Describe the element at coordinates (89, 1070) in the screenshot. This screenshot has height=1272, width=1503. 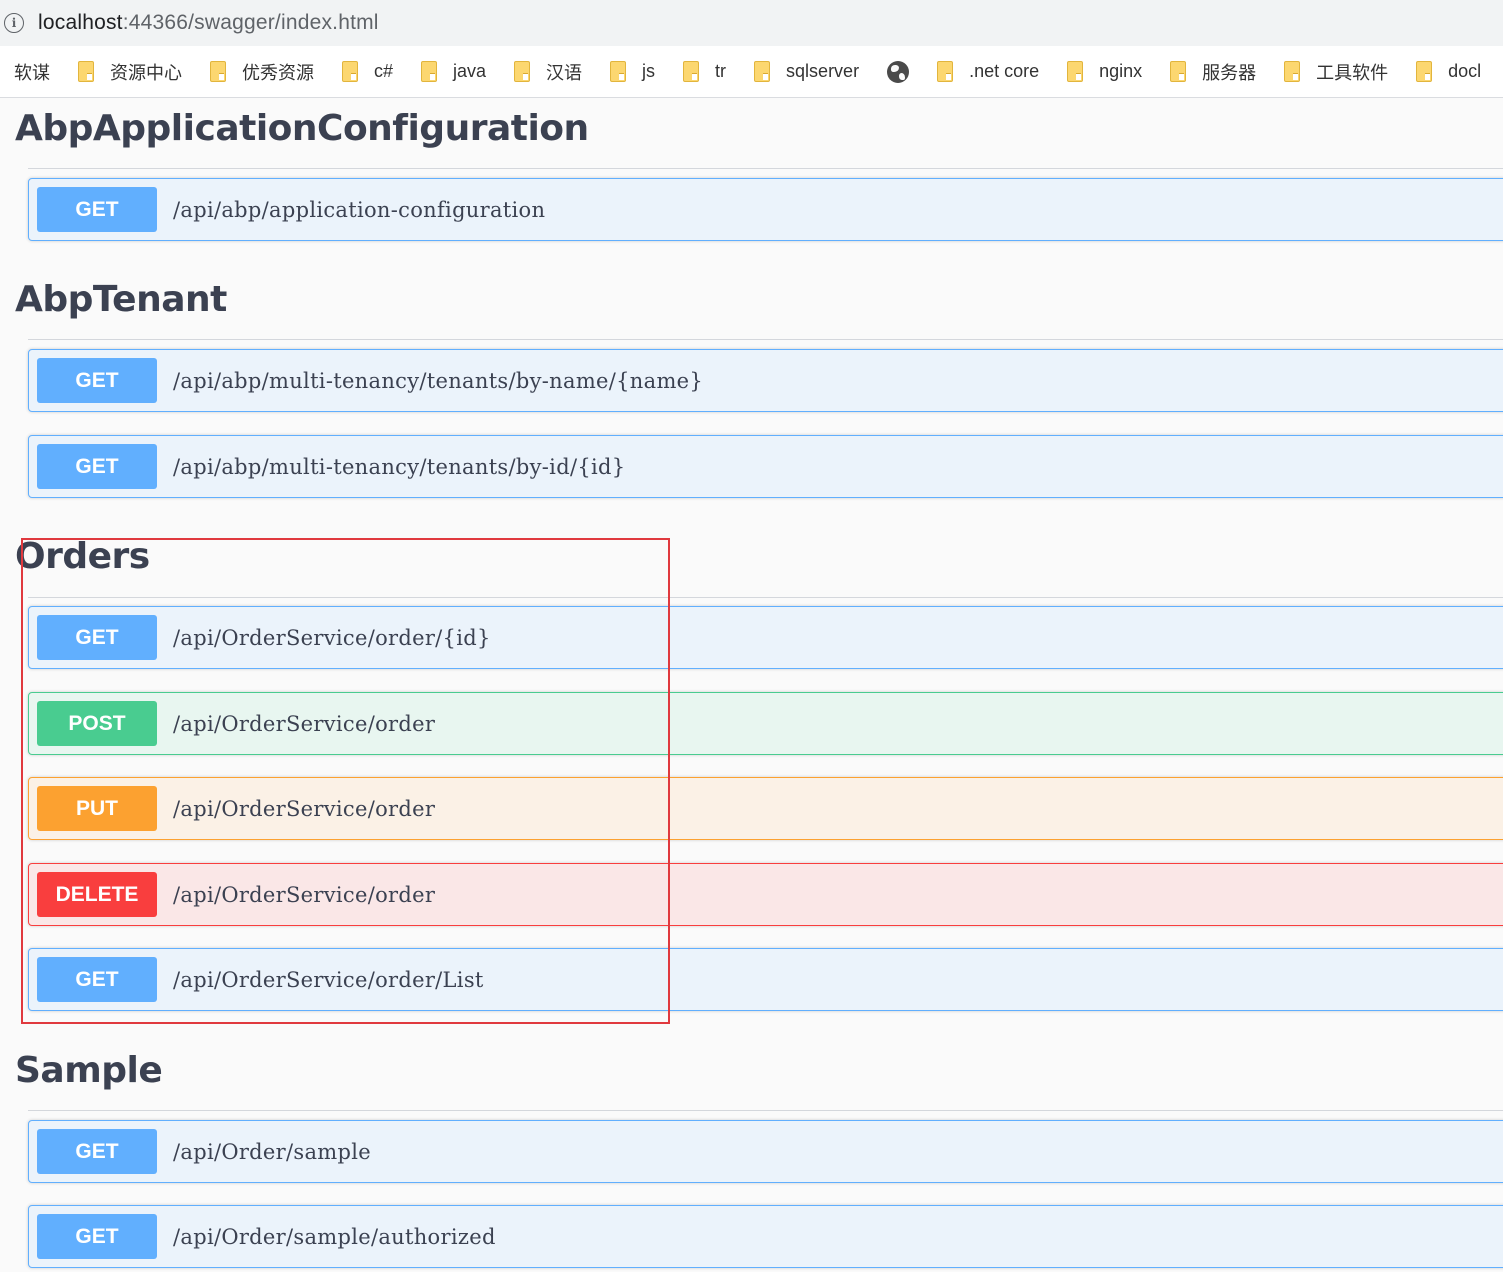
I see `section-title-sample: Sample` at that location.